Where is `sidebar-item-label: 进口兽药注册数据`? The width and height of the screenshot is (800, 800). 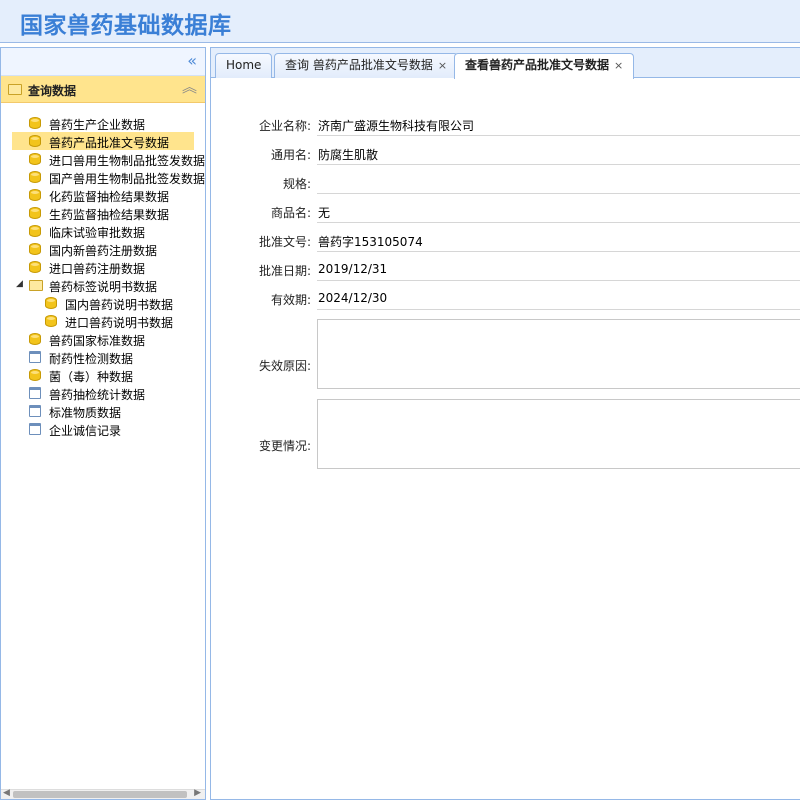 sidebar-item-label: 进口兽药注册数据 is located at coordinates (97, 269).